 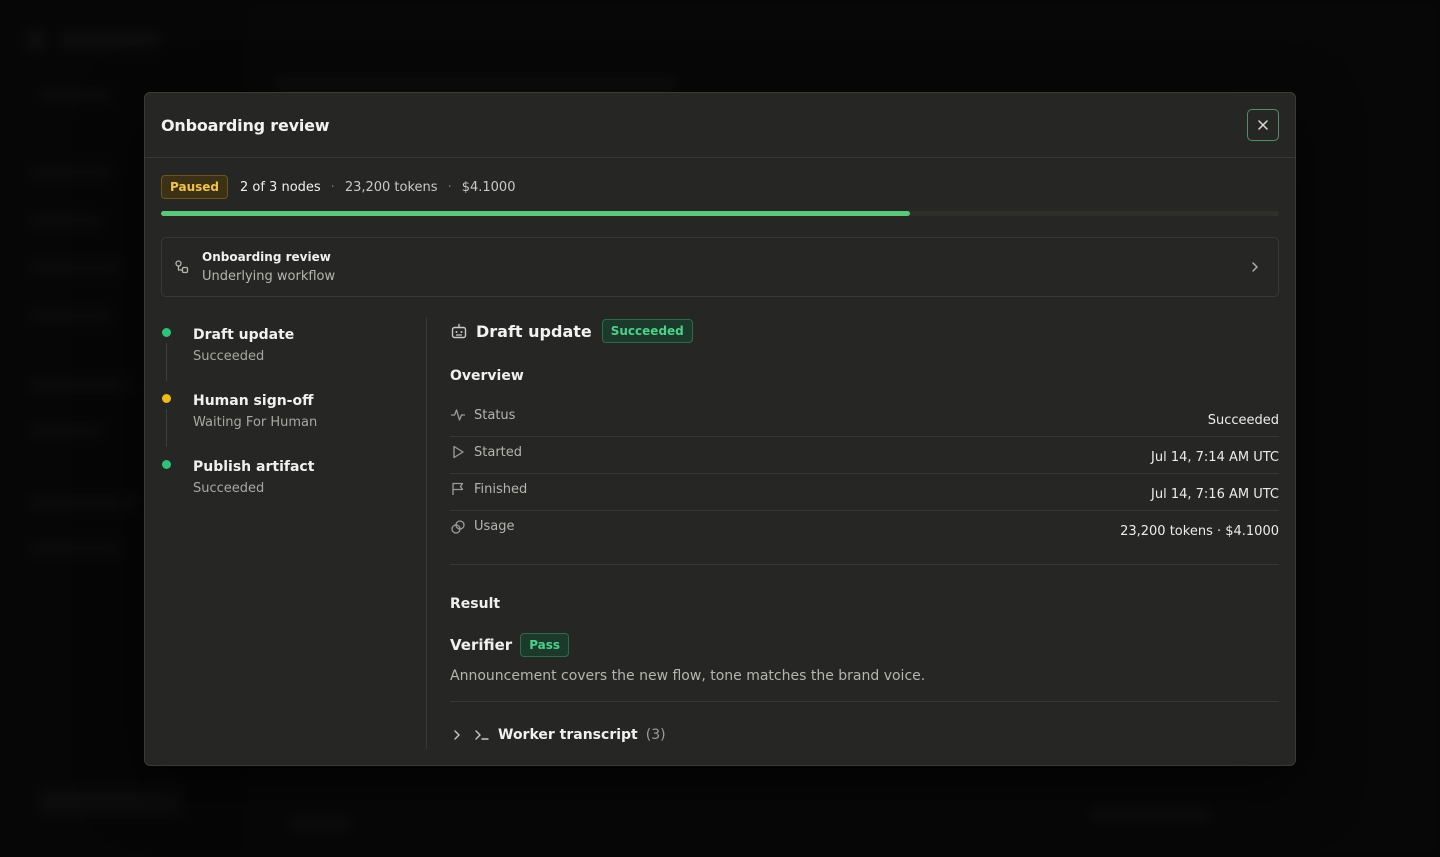 What do you see at coordinates (864, 331) in the screenshot?
I see `detail-header: Draft update Succeeded` at bounding box center [864, 331].